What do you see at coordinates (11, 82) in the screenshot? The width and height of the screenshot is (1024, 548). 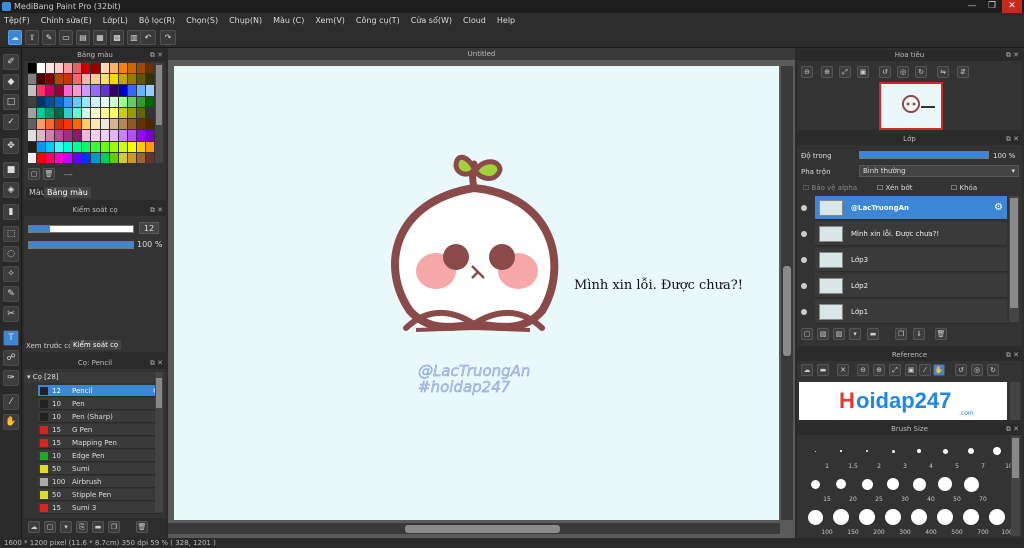 I see `eraser-tool-icon: ◆` at bounding box center [11, 82].